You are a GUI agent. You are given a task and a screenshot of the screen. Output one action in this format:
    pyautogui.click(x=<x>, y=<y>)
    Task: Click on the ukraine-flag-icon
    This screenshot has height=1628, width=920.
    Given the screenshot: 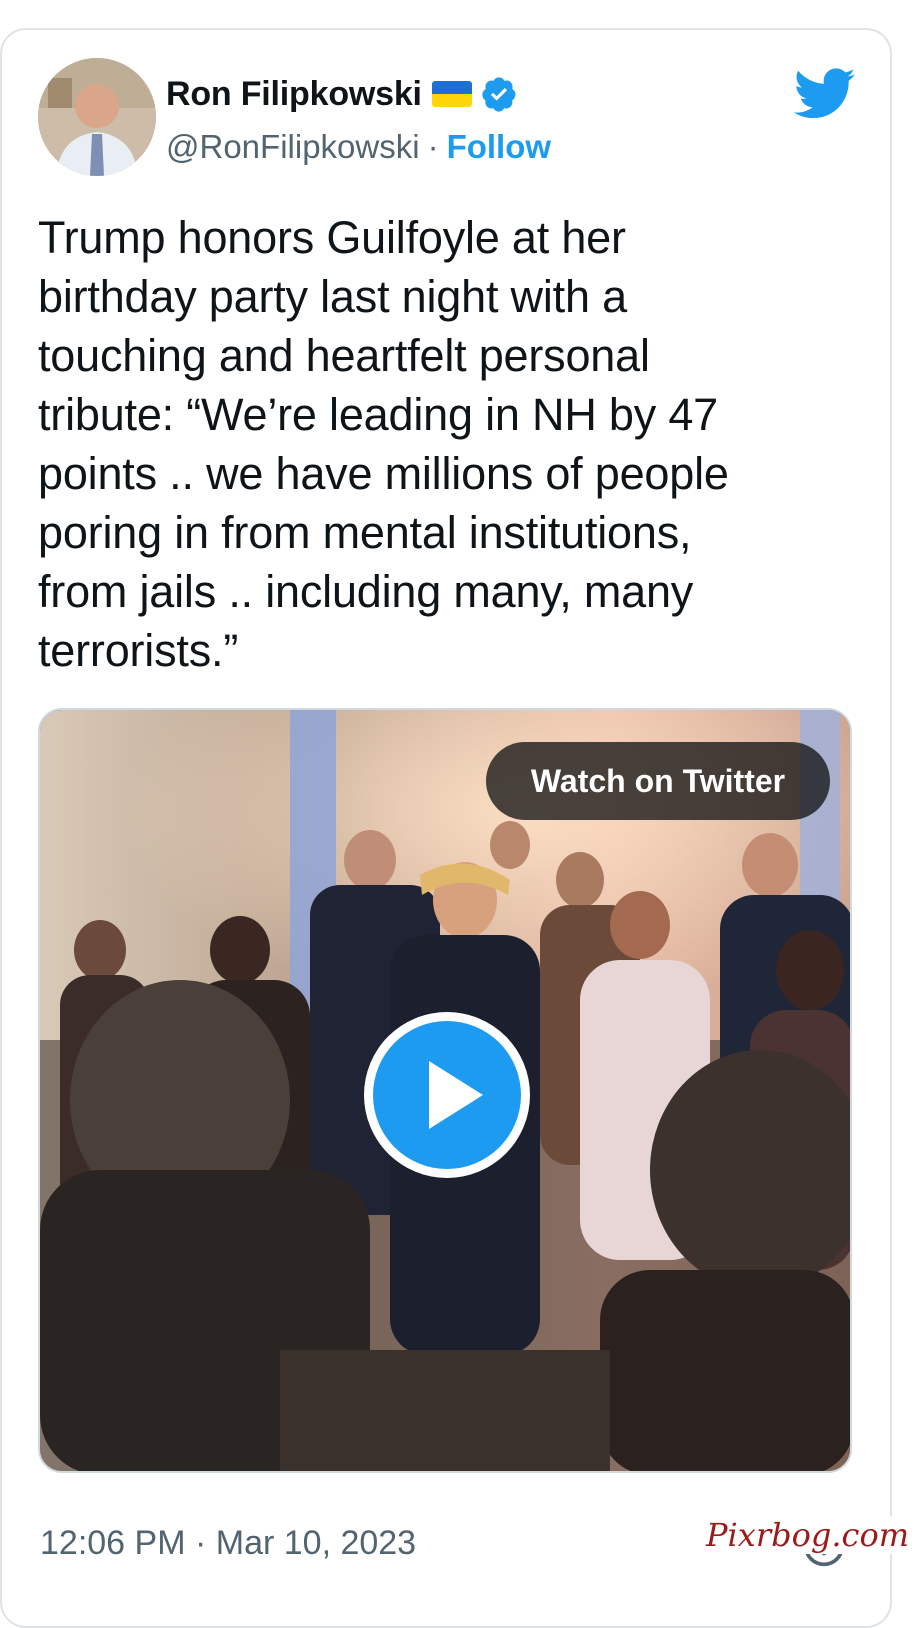 What is the action you would take?
    pyautogui.click(x=451, y=94)
    